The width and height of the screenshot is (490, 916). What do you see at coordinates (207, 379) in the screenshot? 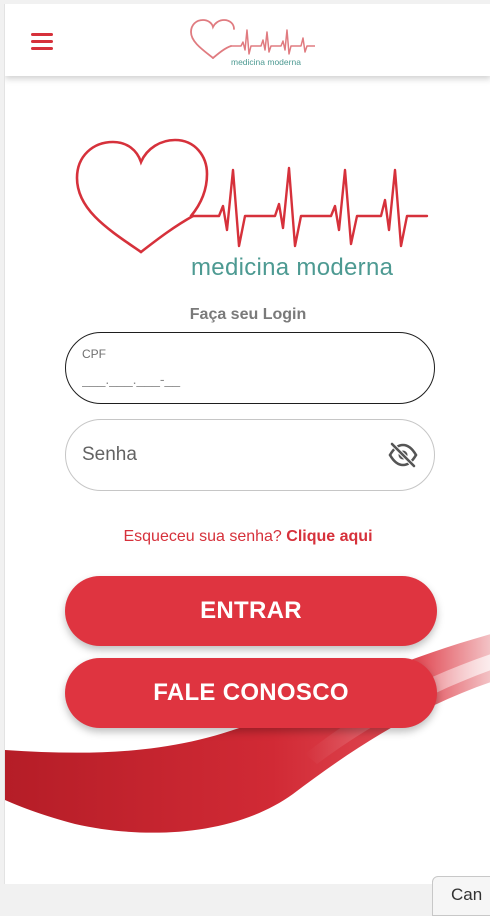
I see `cpf-input` at bounding box center [207, 379].